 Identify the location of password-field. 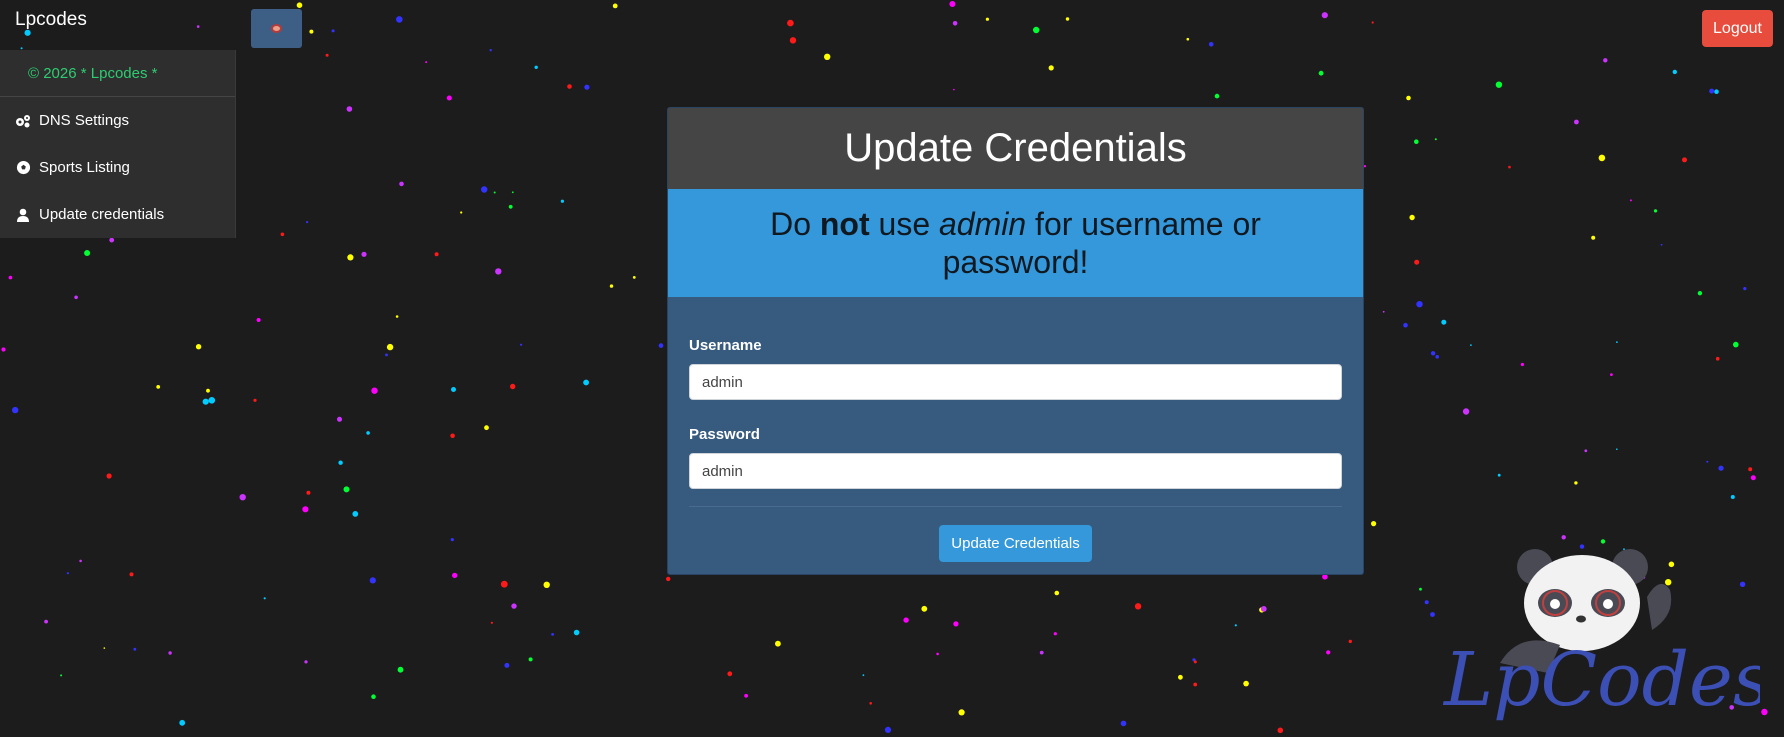
(1015, 471).